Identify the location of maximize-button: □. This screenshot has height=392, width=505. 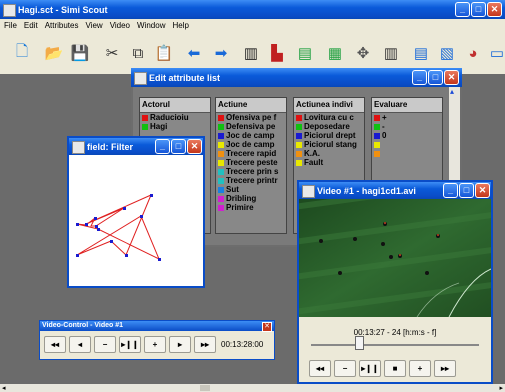
(478, 9).